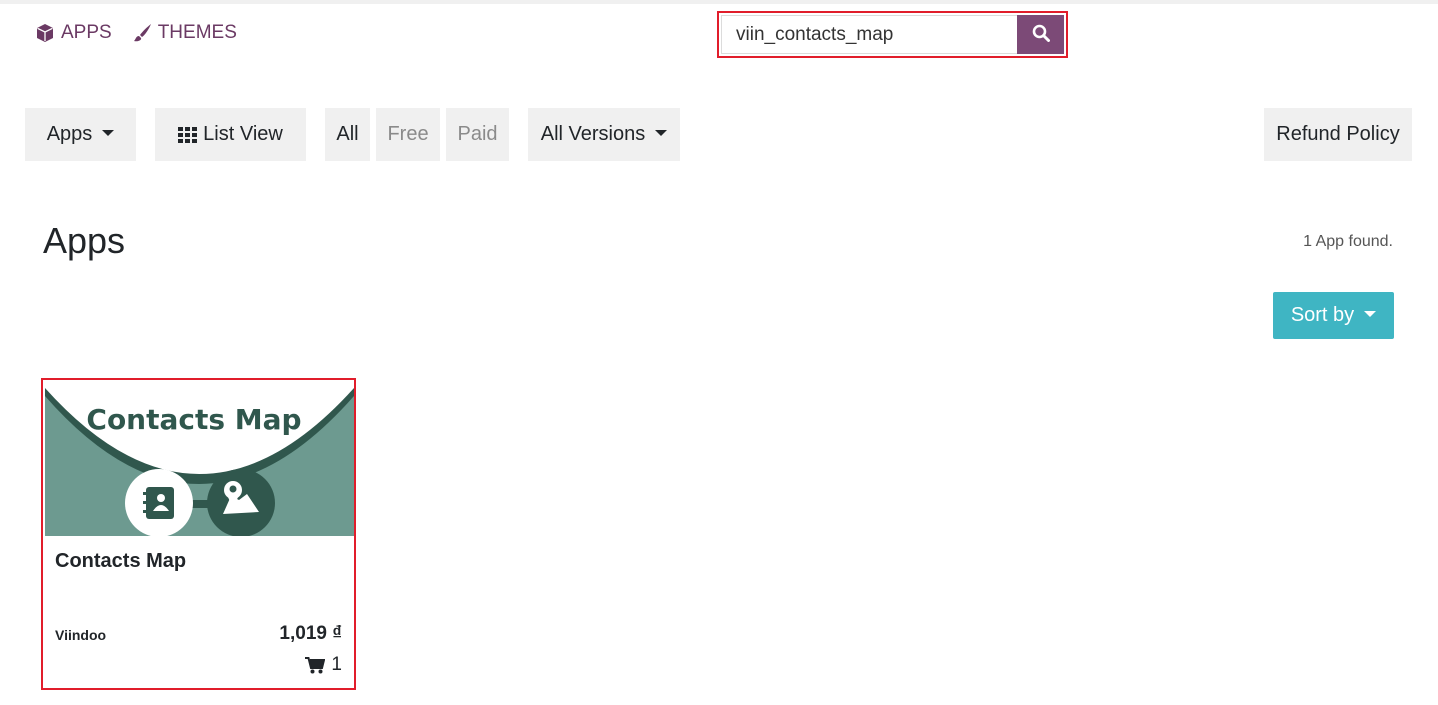 Image resolution: width=1438 pixels, height=705 pixels. Describe the element at coordinates (593, 134) in the screenshot. I see `versions-dropdown-label: All Versions` at that location.